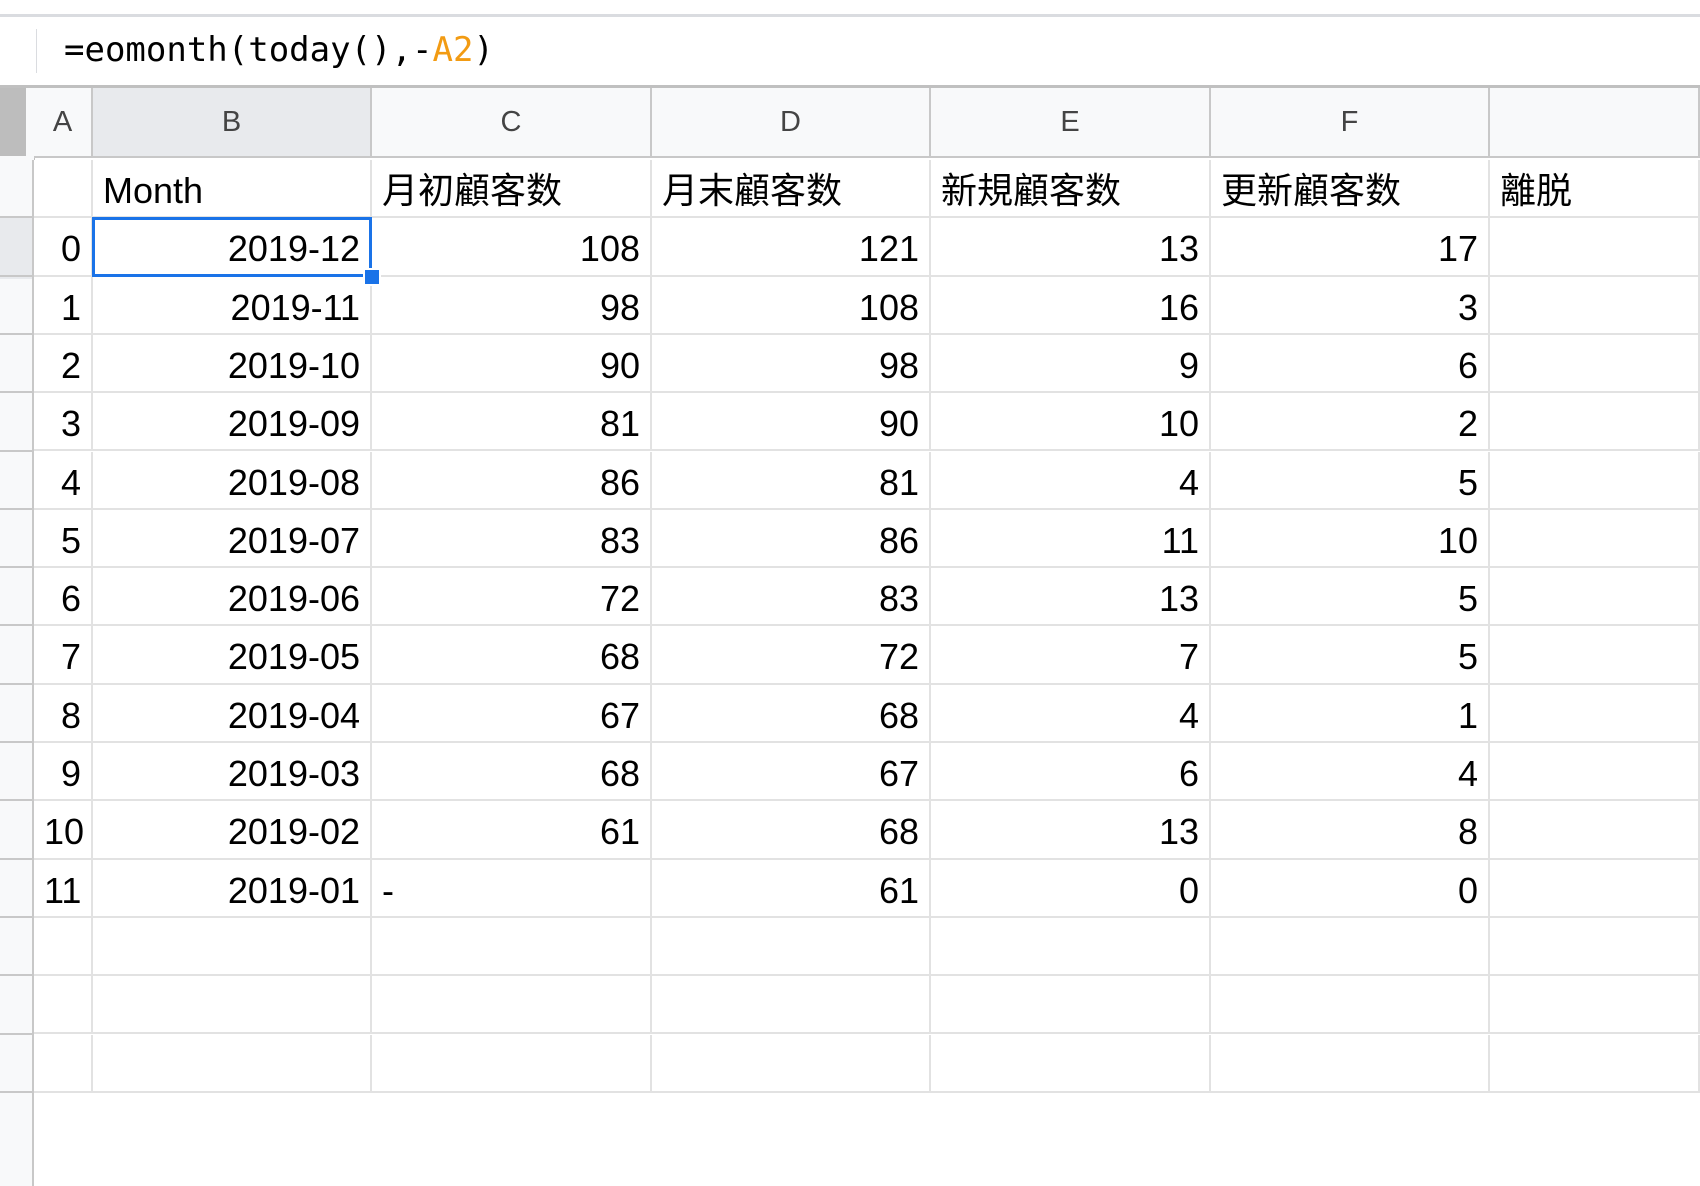 The width and height of the screenshot is (1700, 1186). Describe the element at coordinates (63, 480) in the screenshot. I see `index-cell: 4` at that location.